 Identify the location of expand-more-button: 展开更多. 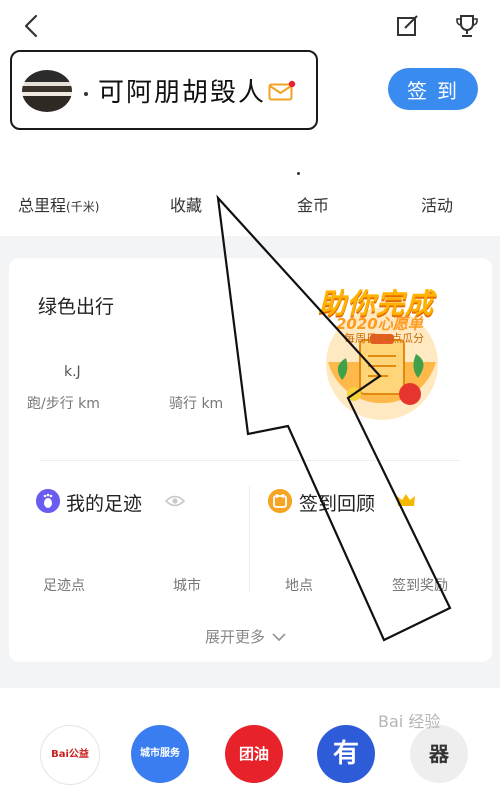
(246, 636).